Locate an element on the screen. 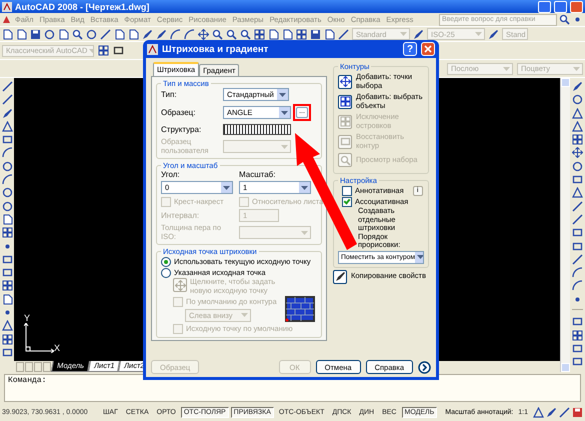 The image size is (585, 421). field-label: Интервал: is located at coordinates (180, 215).